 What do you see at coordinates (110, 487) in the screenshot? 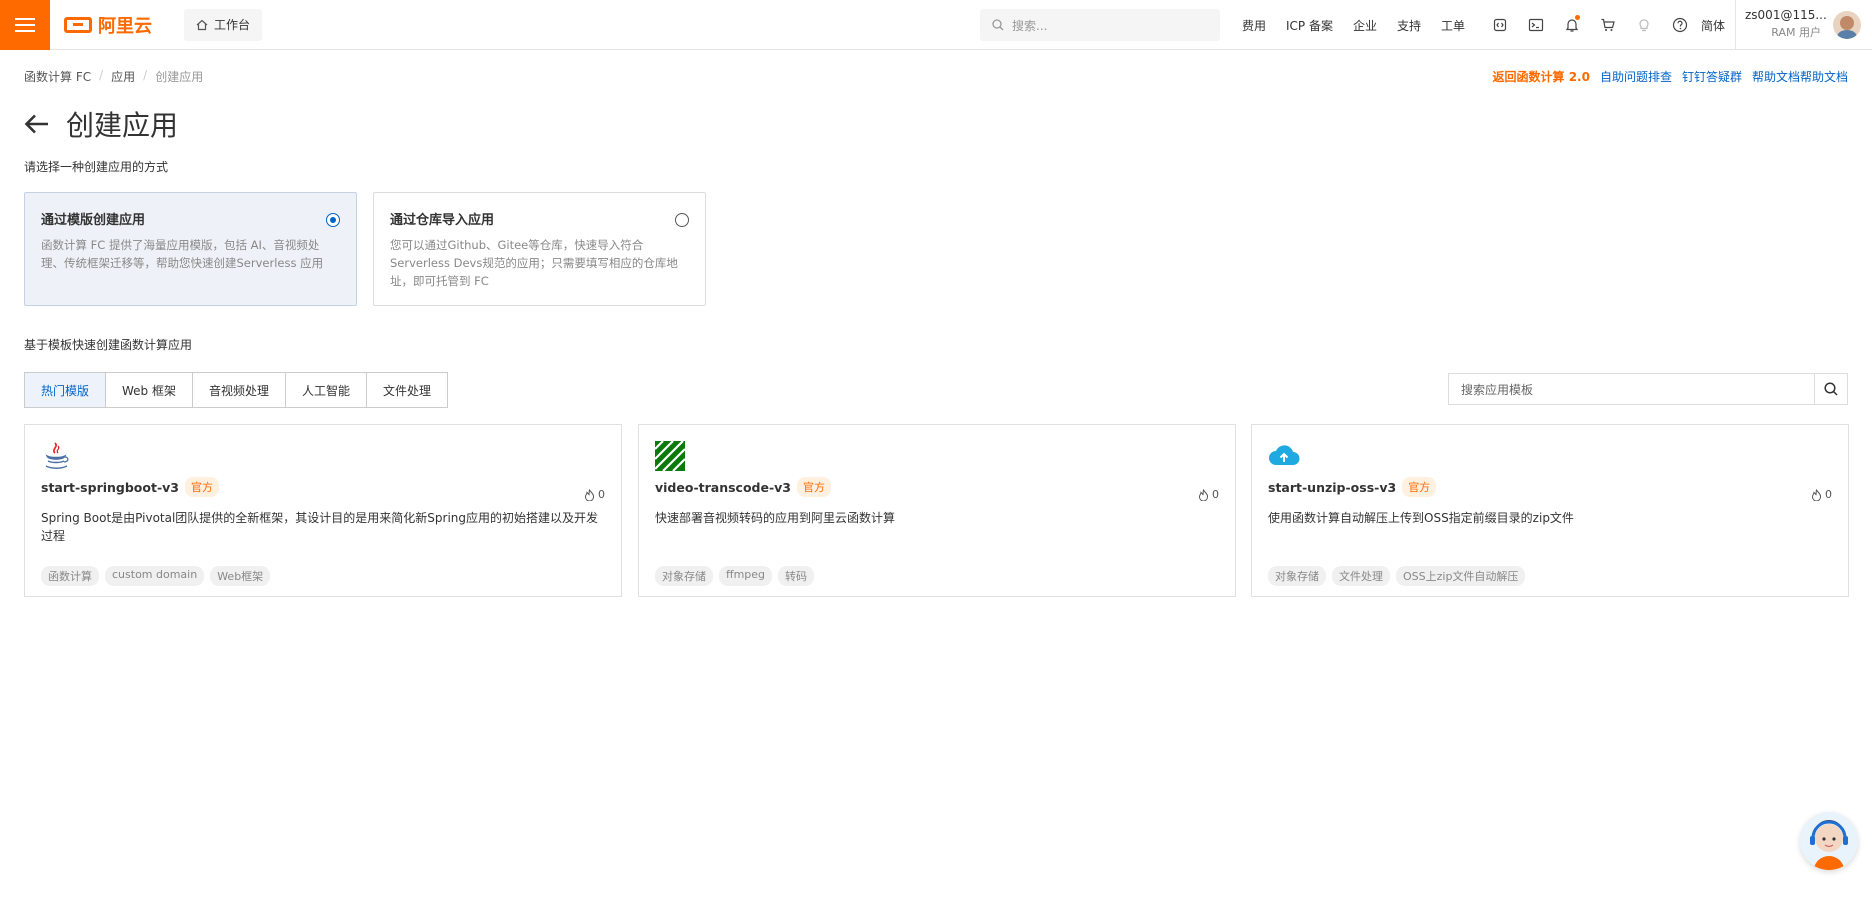
I see `template-name: start-springboot-v3` at bounding box center [110, 487].